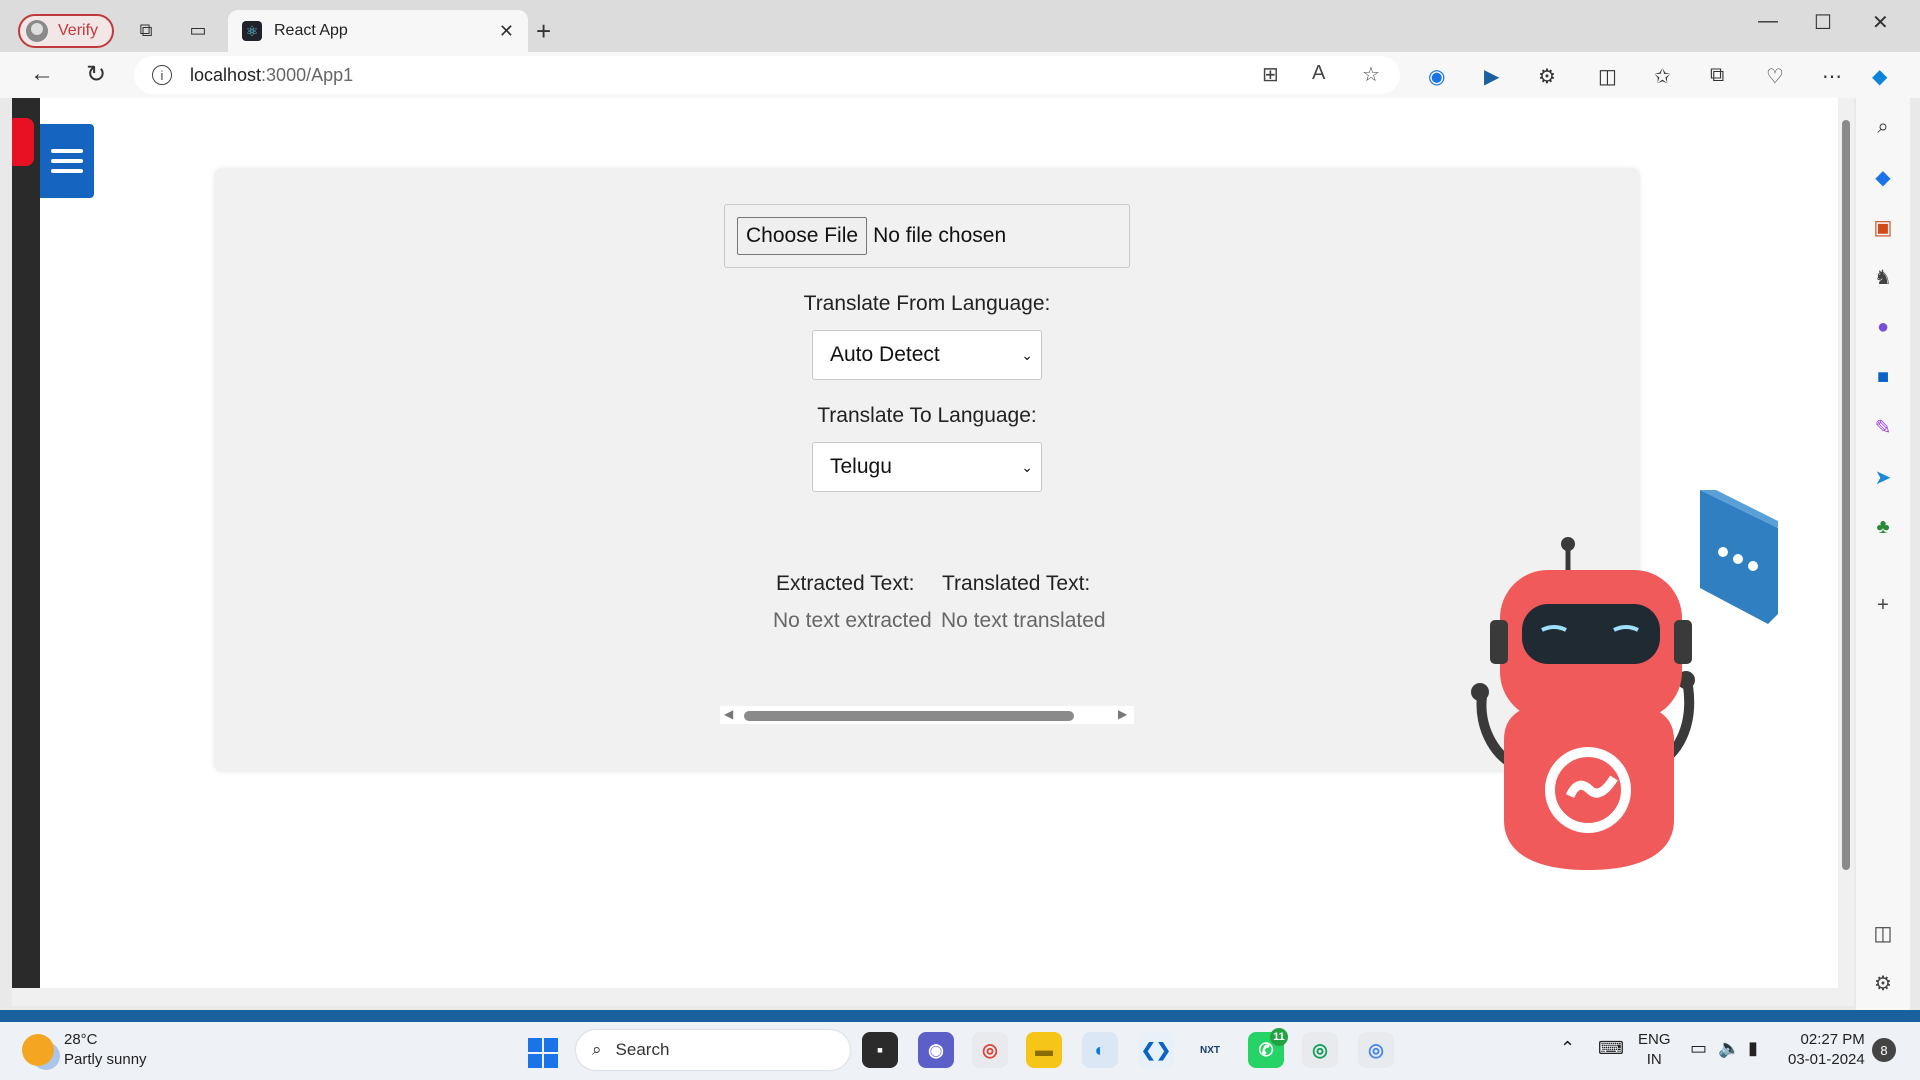  Describe the element at coordinates (1268, 1048) in the screenshot. I see `whatsapp-icon: ✆ 11` at that location.